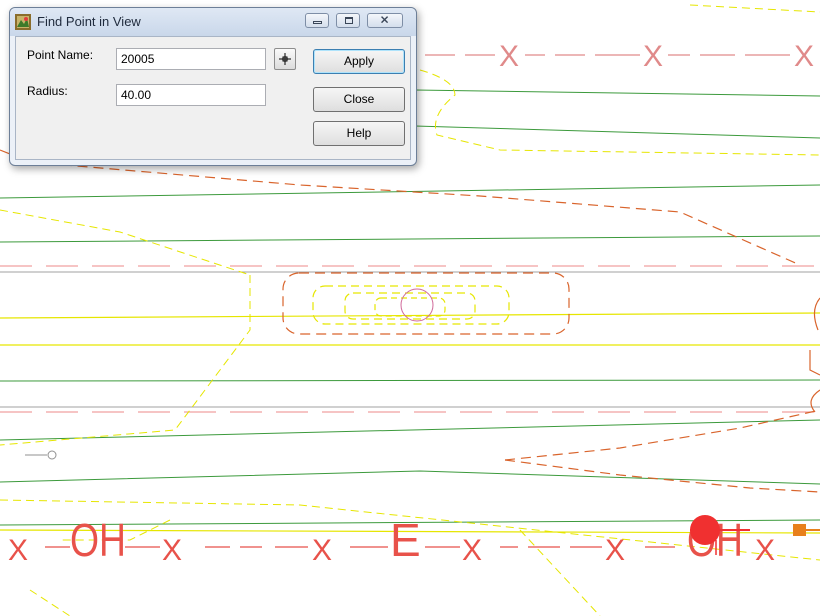 This screenshot has width=820, height=616. I want to click on small-gray-pin, so click(41, 455).